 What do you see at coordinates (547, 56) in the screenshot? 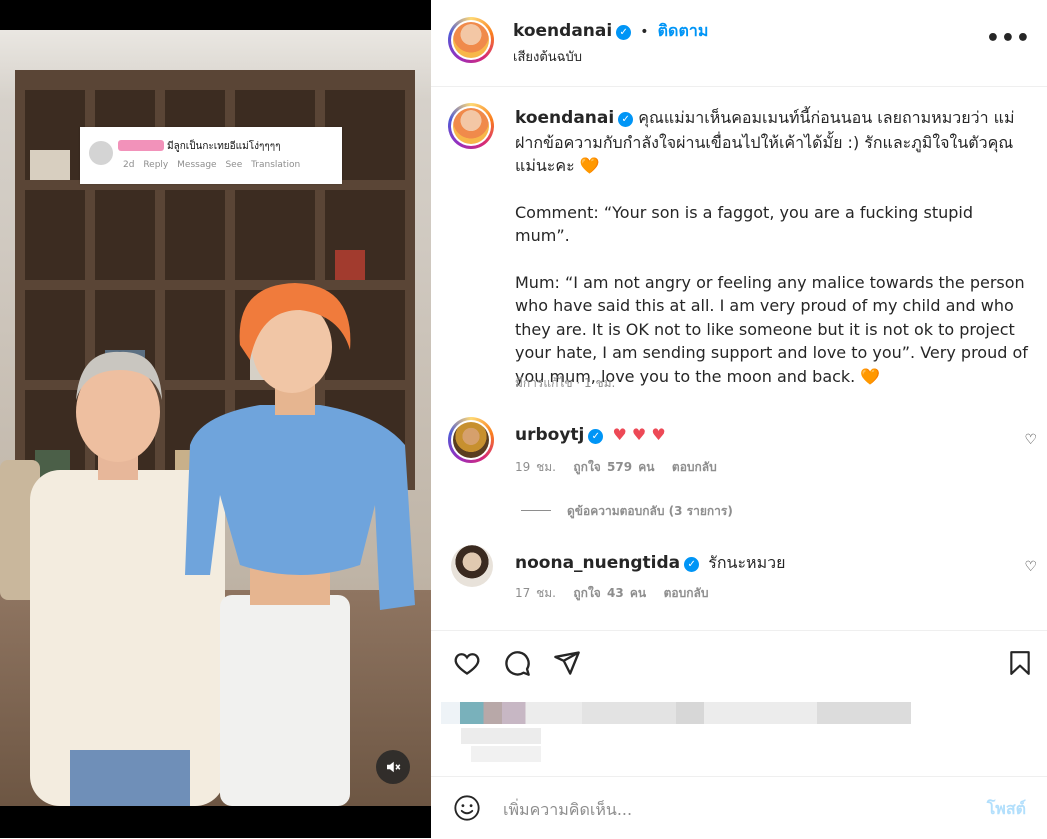
I see `audio-label: เสียงต้นฉบับ` at bounding box center [547, 56].